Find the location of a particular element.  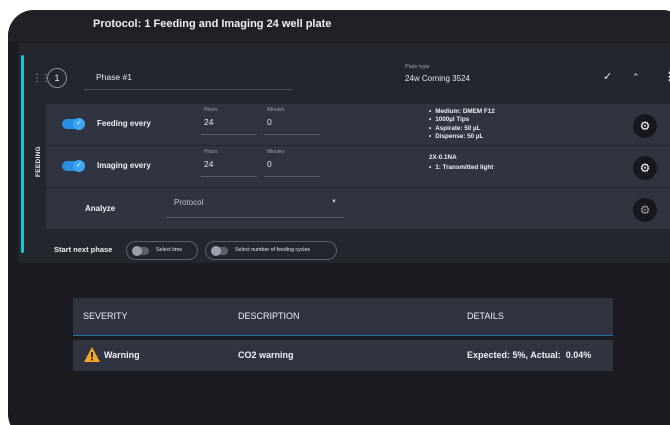

feeding-detail-medium: Medium: DMEM F12 is located at coordinates (461, 112).